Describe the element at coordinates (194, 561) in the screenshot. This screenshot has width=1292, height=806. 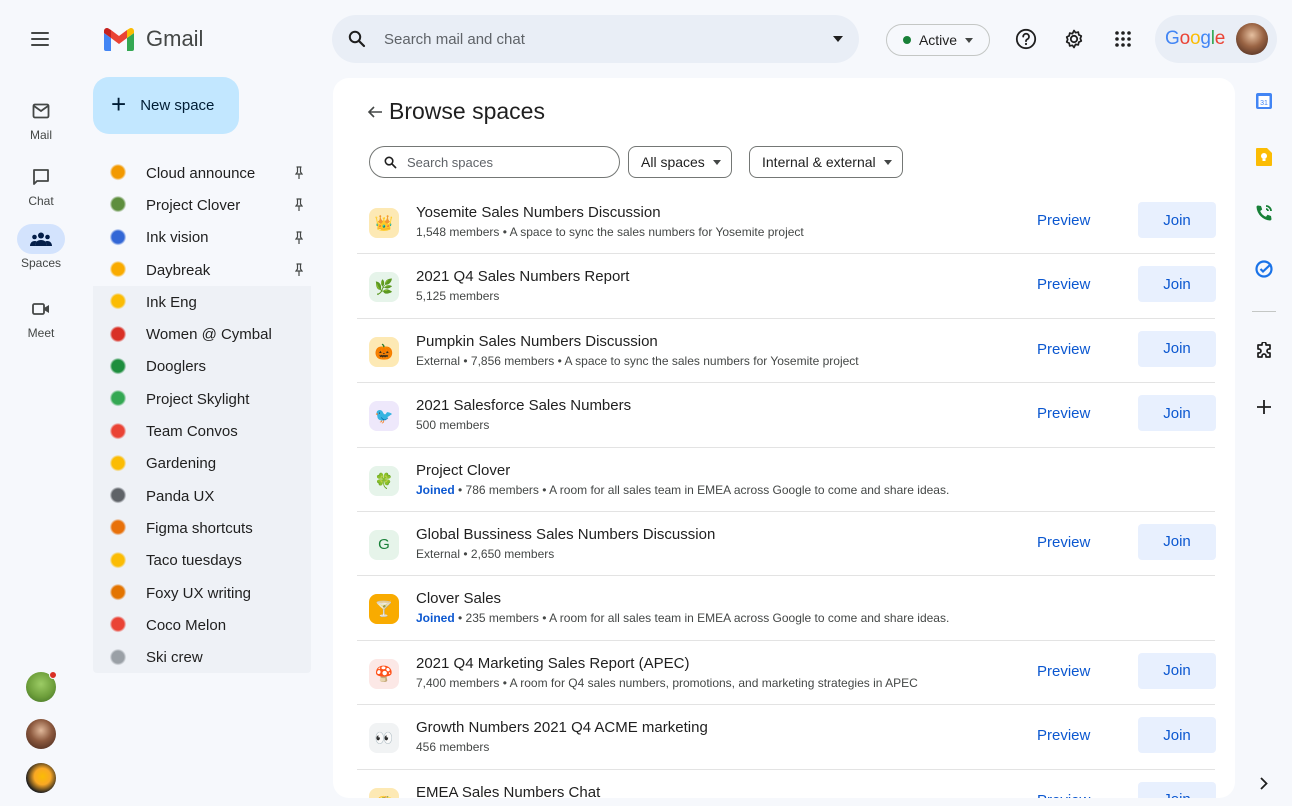
I see `space-name: Taco tuesdays` at that location.